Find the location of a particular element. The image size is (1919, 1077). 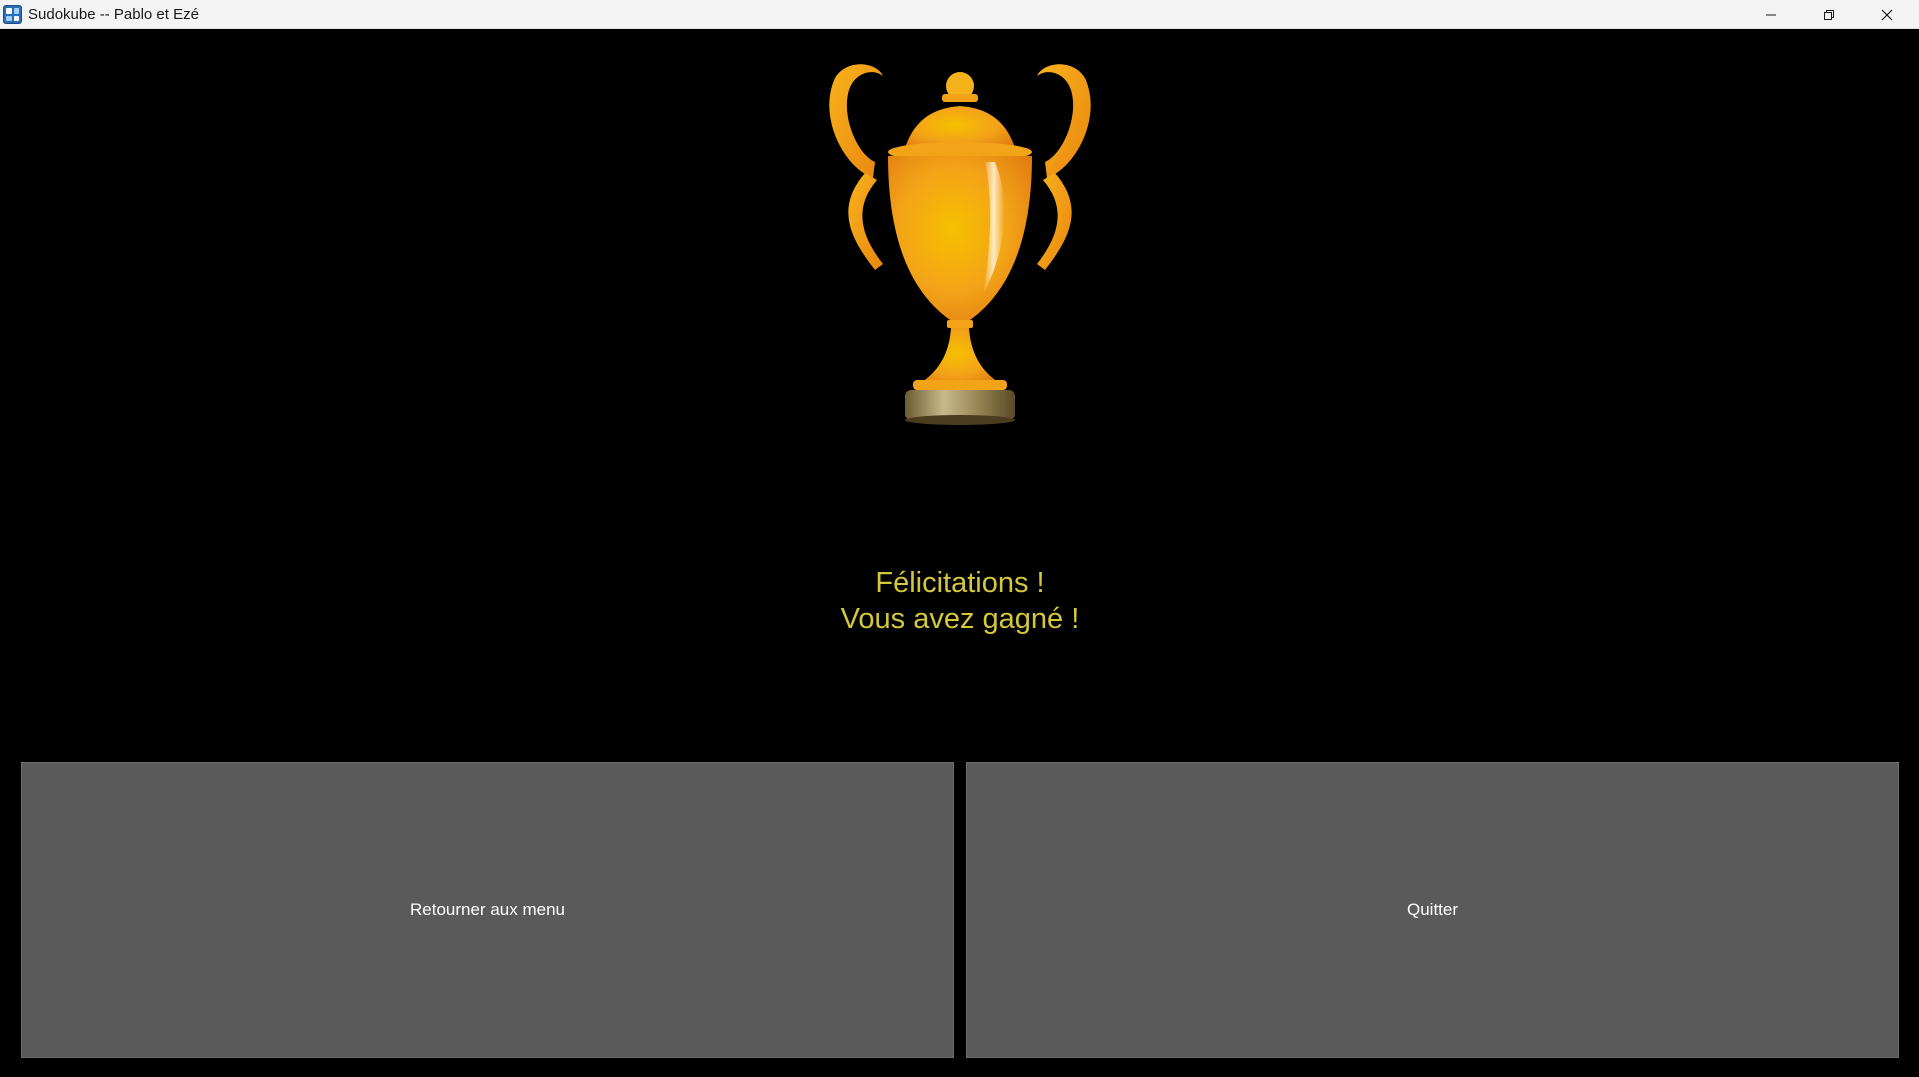

window-title: Sudokube -- Pablo et Ezé is located at coordinates (113, 14).